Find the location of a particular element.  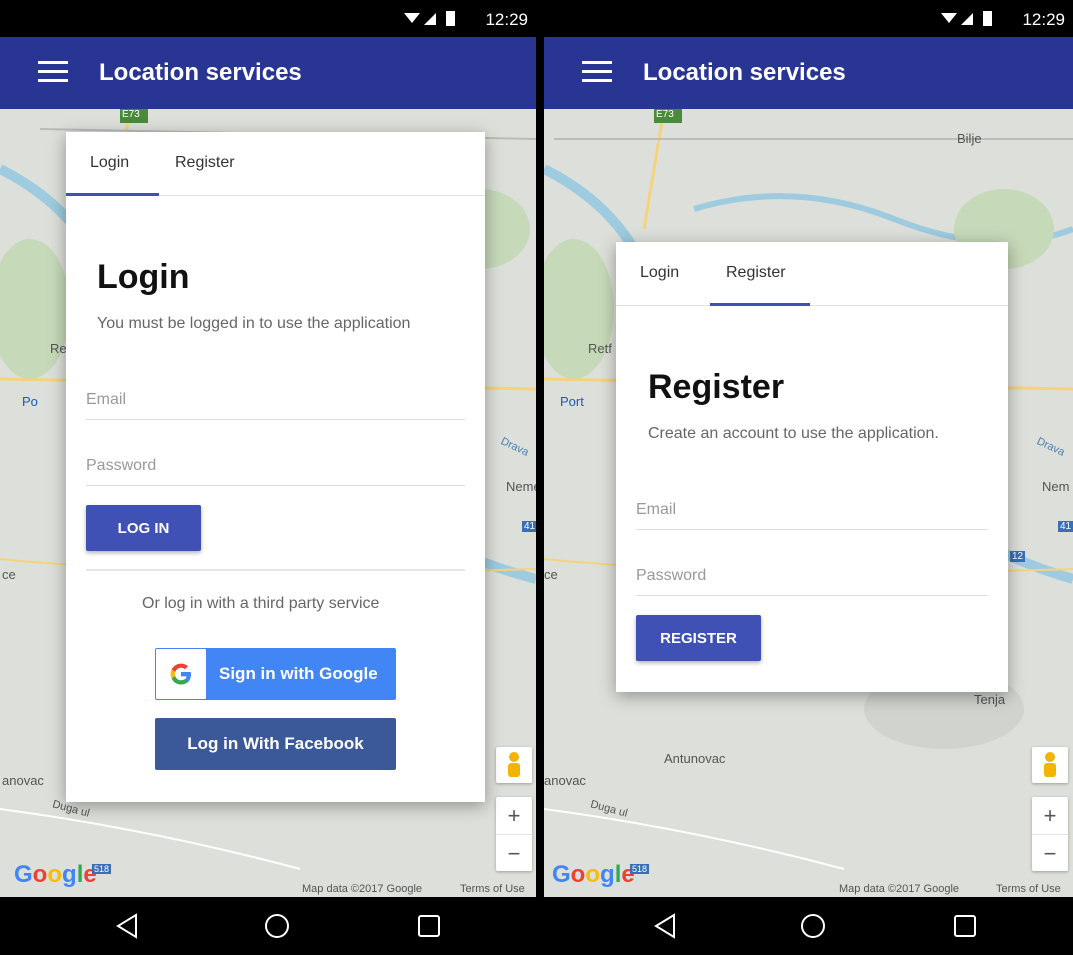

facebook-login-button: Log in With Facebook is located at coordinates (275, 744).